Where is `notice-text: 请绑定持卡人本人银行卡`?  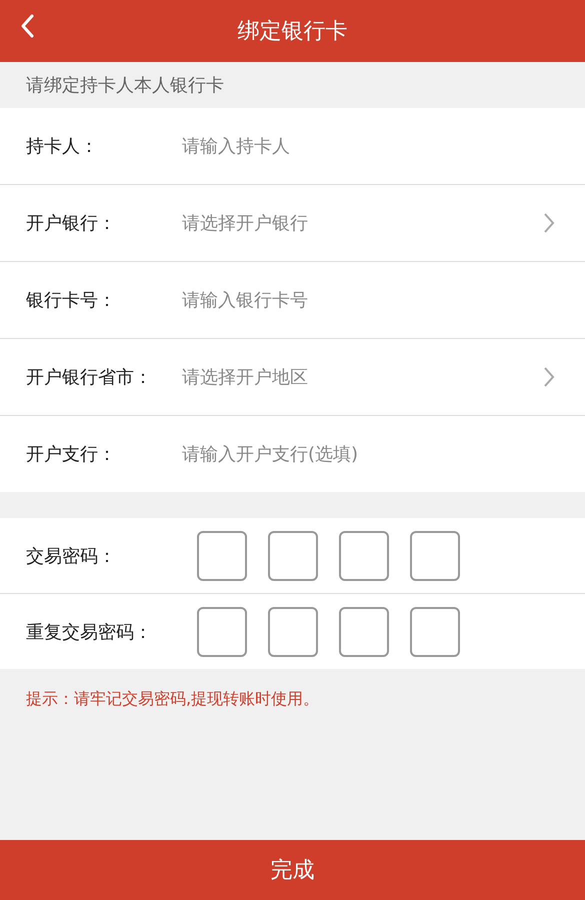
notice-text: 请绑定持卡人本人银行卡 is located at coordinates (125, 86).